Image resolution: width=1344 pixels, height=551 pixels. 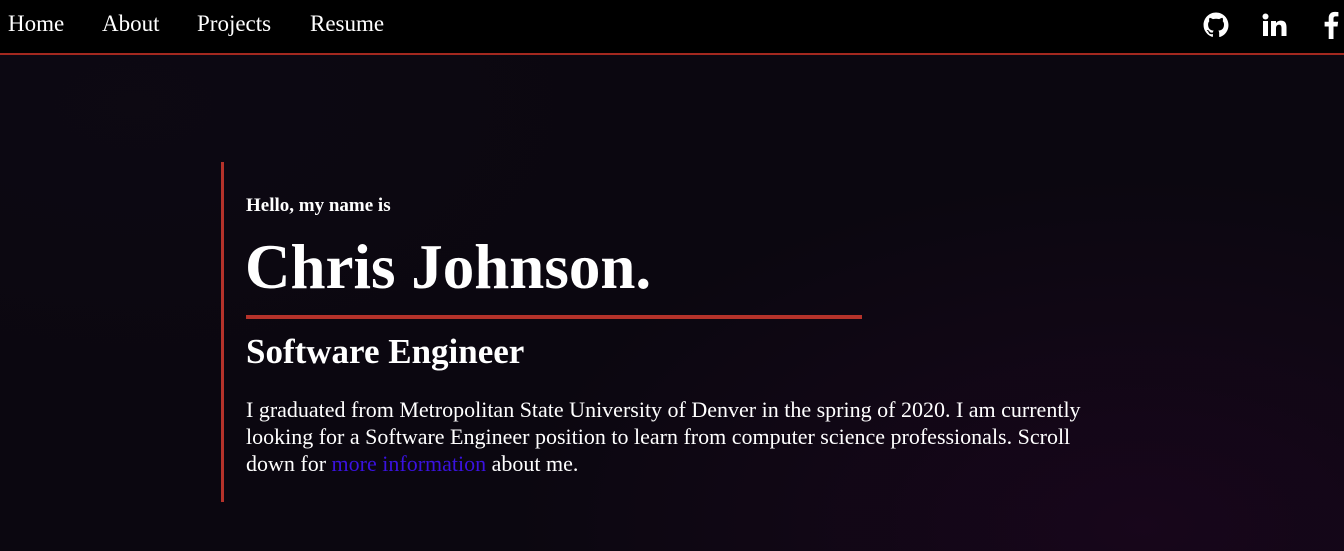 What do you see at coordinates (672, 27) in the screenshot?
I see `navbar: Home About Projects Resume` at bounding box center [672, 27].